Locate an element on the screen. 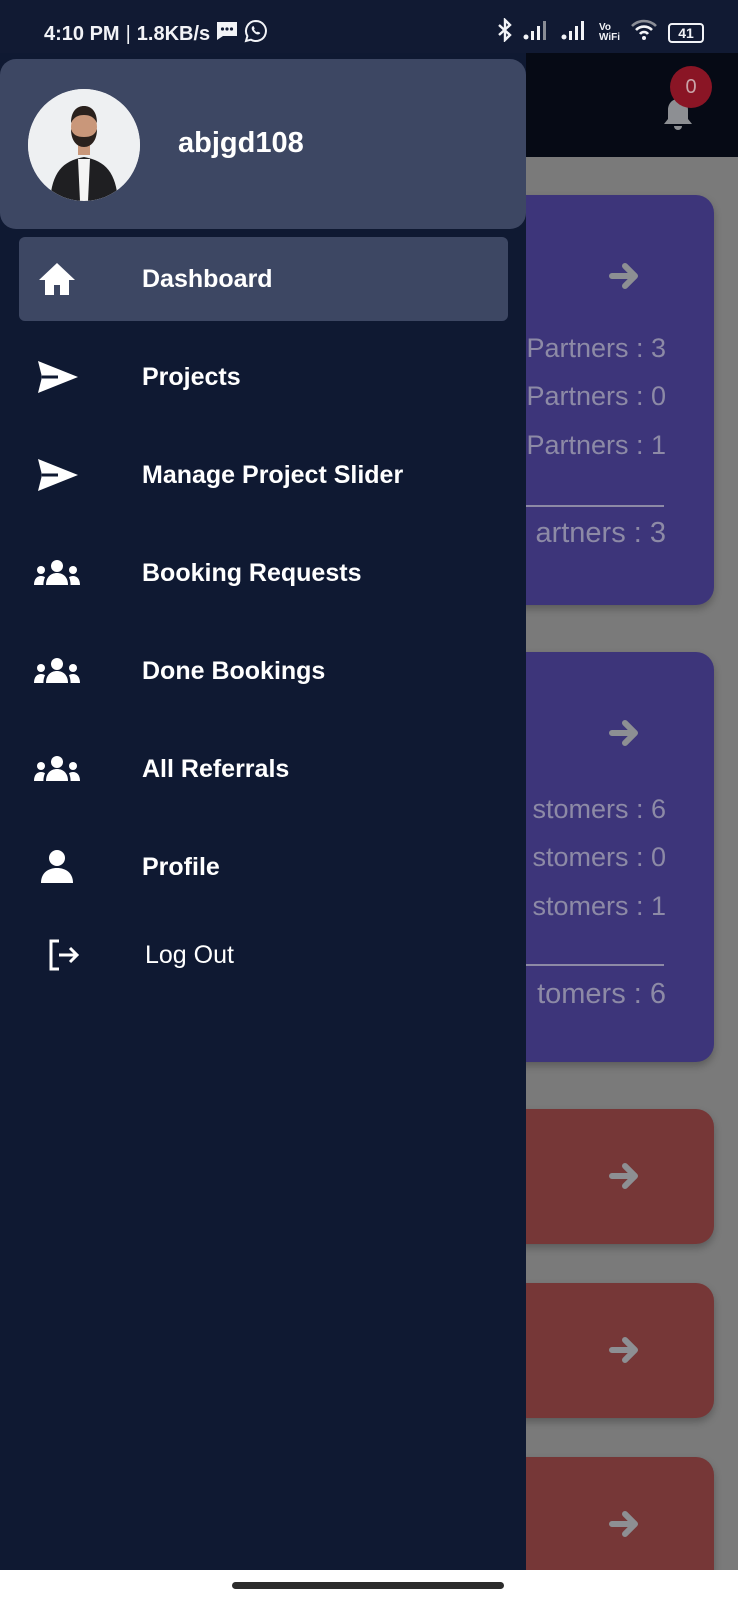 This screenshot has width=738, height=1600. status-time: 4:10 PM is located at coordinates (82, 33).